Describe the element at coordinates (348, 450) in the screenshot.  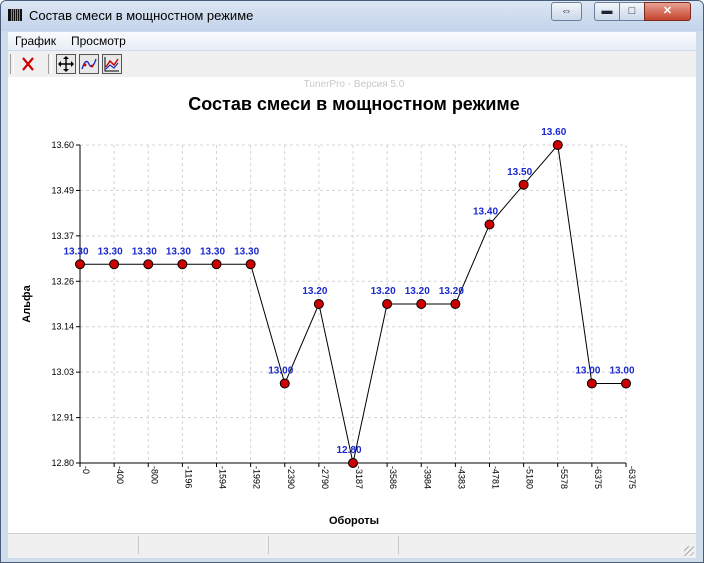
I see `data-label: 12.80` at that location.